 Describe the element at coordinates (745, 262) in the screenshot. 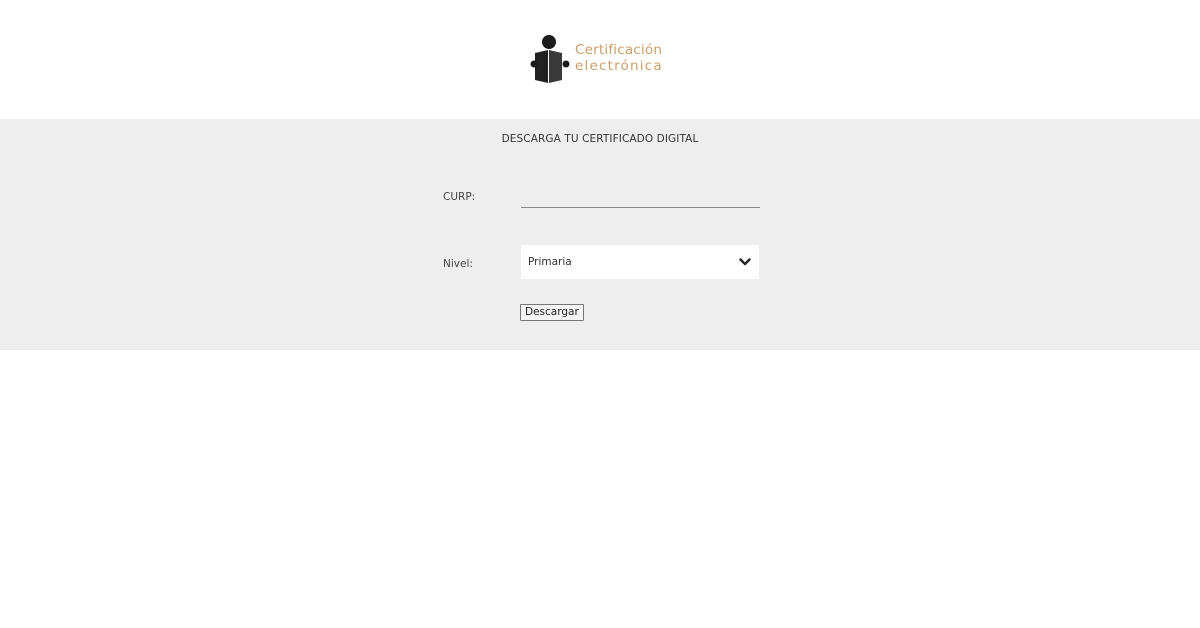

I see `chevron-down-icon` at that location.